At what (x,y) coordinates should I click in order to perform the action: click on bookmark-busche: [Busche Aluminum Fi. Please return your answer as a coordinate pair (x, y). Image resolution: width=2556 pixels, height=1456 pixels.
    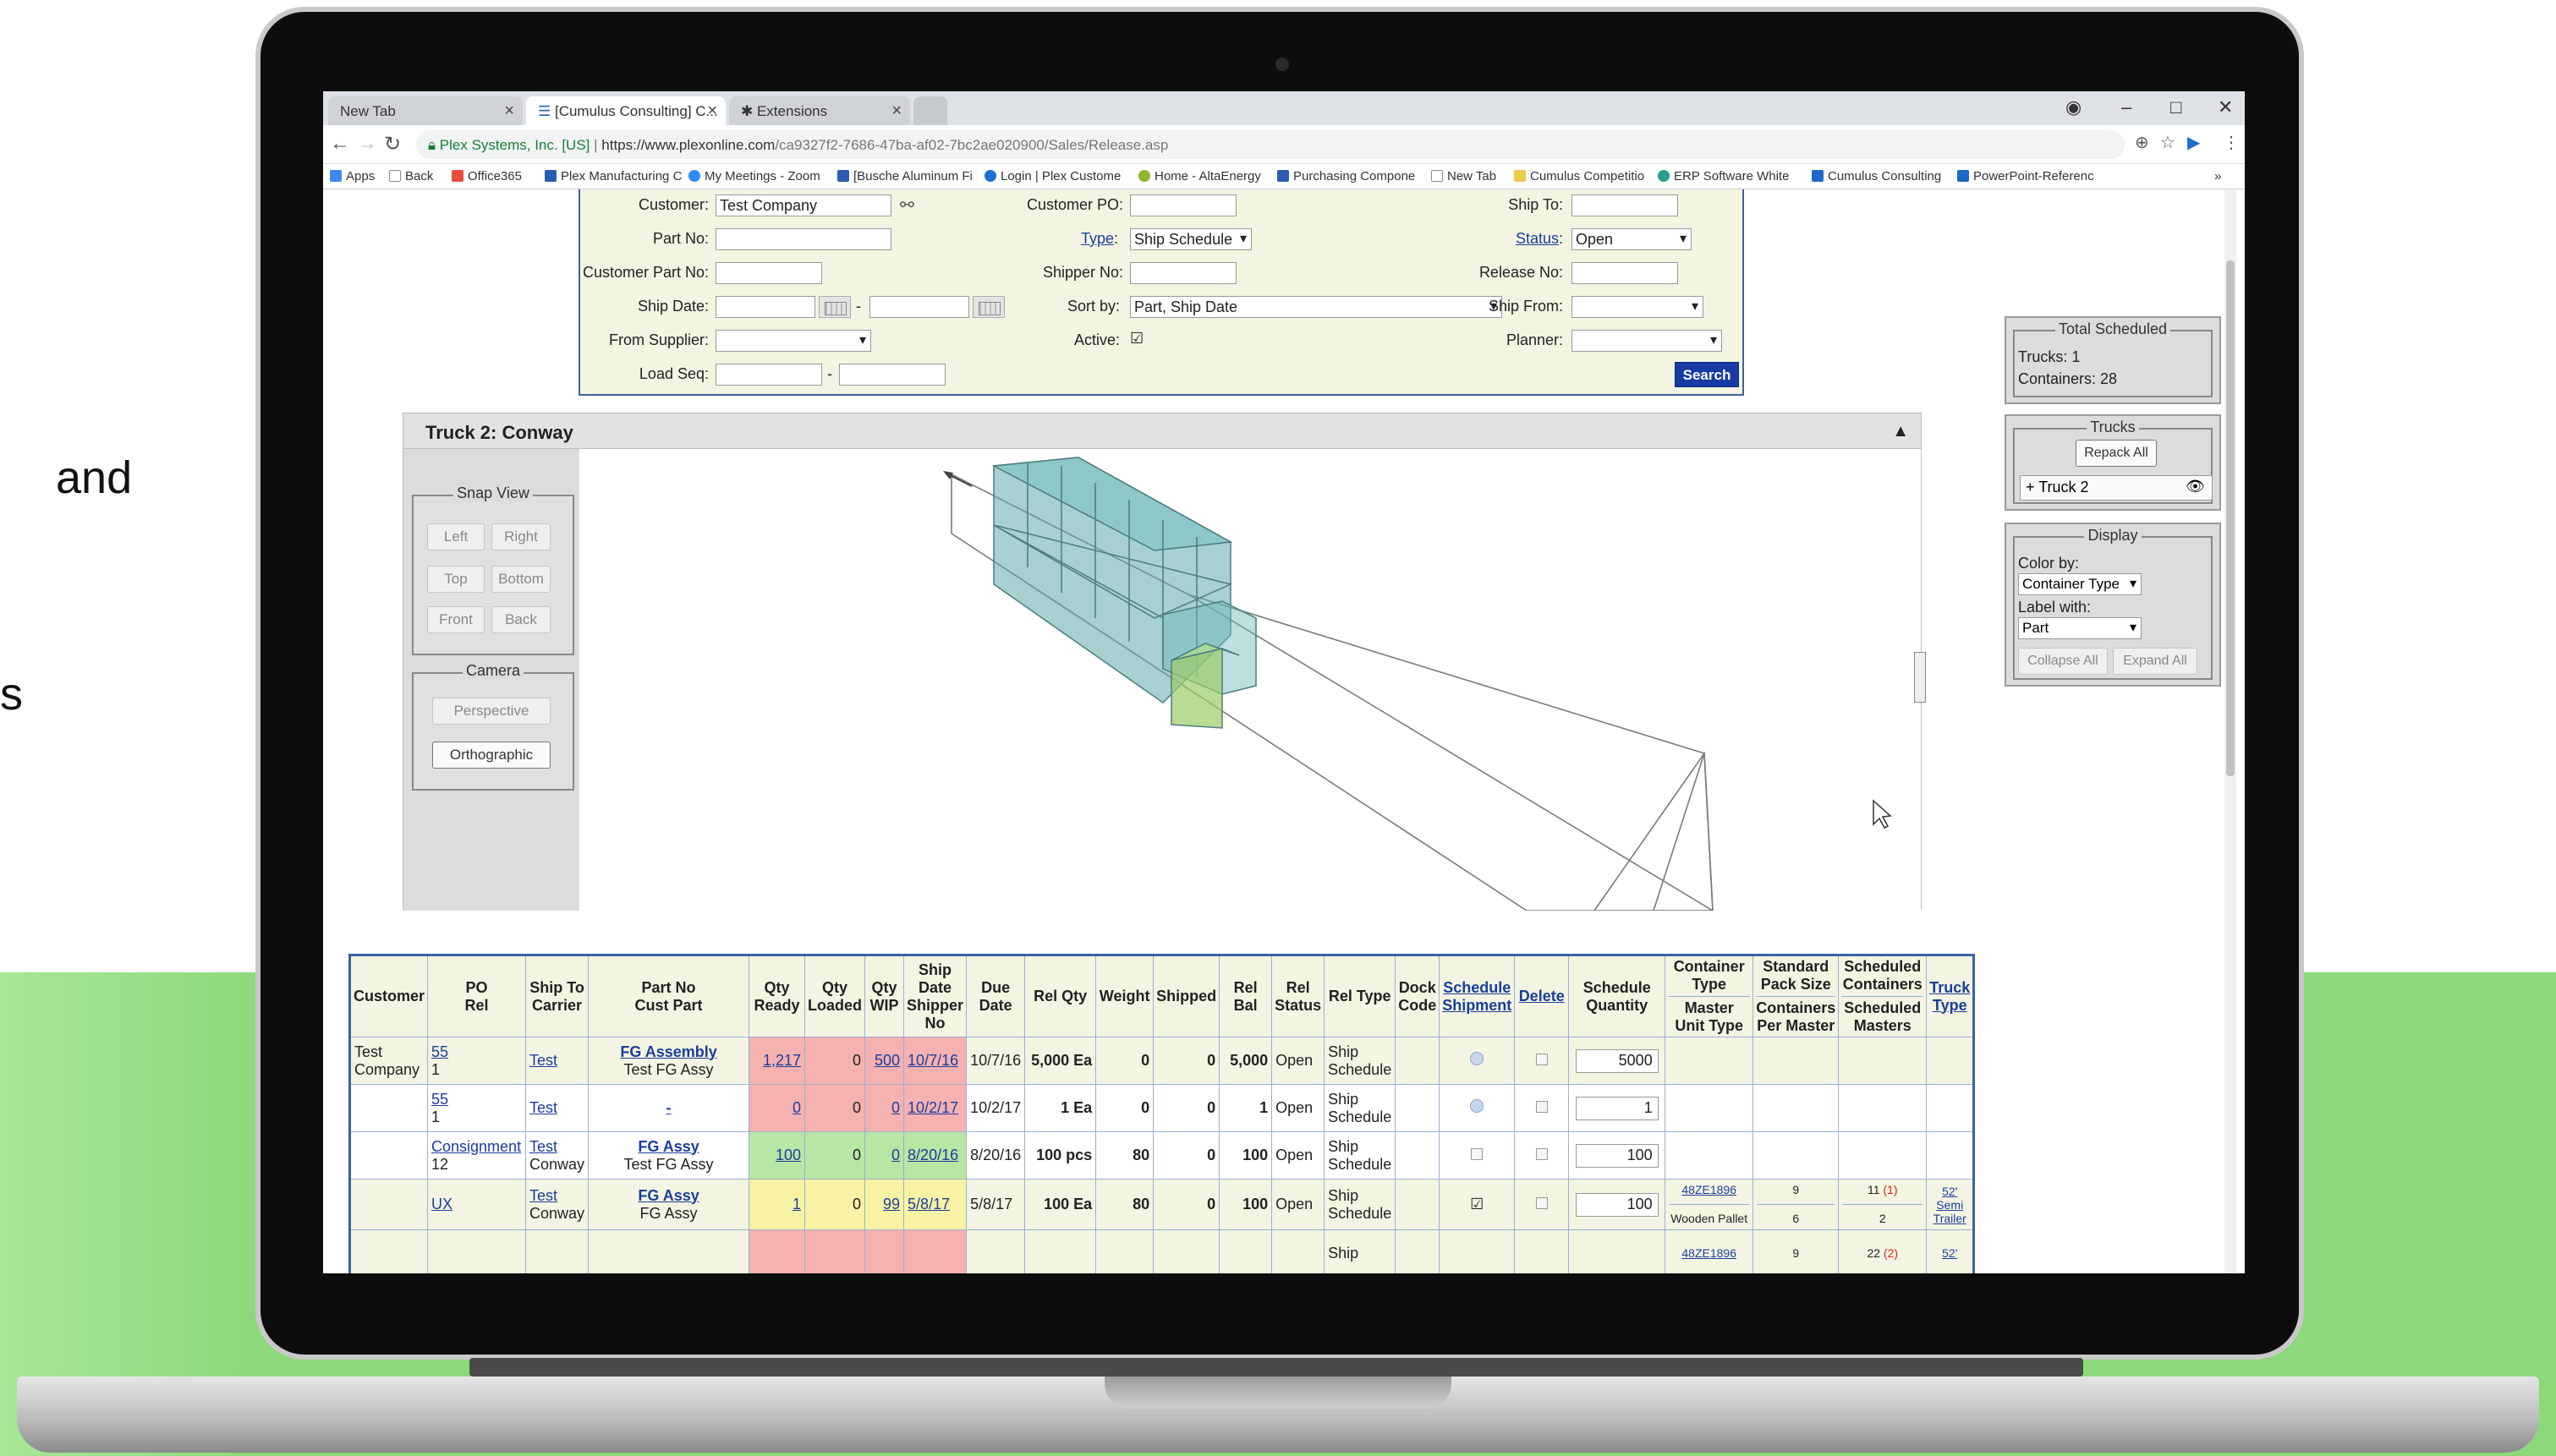
    Looking at the image, I should click on (905, 176).